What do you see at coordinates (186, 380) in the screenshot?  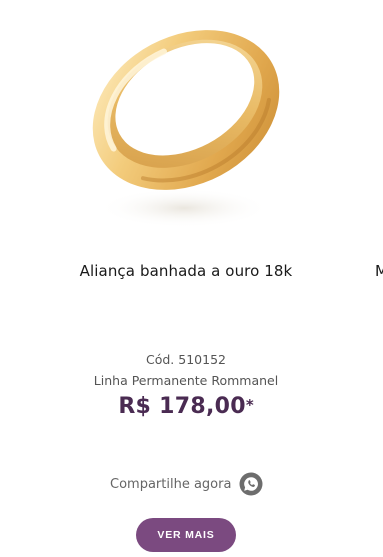 I see `product-line: Linha Permanente Rommanel` at bounding box center [186, 380].